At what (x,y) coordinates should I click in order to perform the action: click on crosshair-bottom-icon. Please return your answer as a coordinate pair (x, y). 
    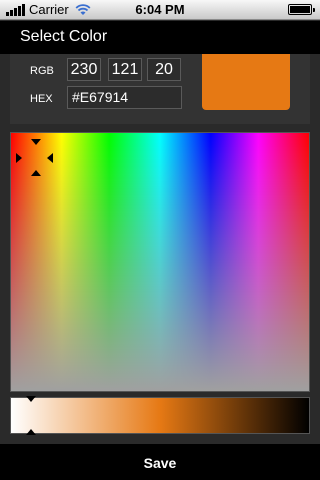
    Looking at the image, I should click on (36, 173).